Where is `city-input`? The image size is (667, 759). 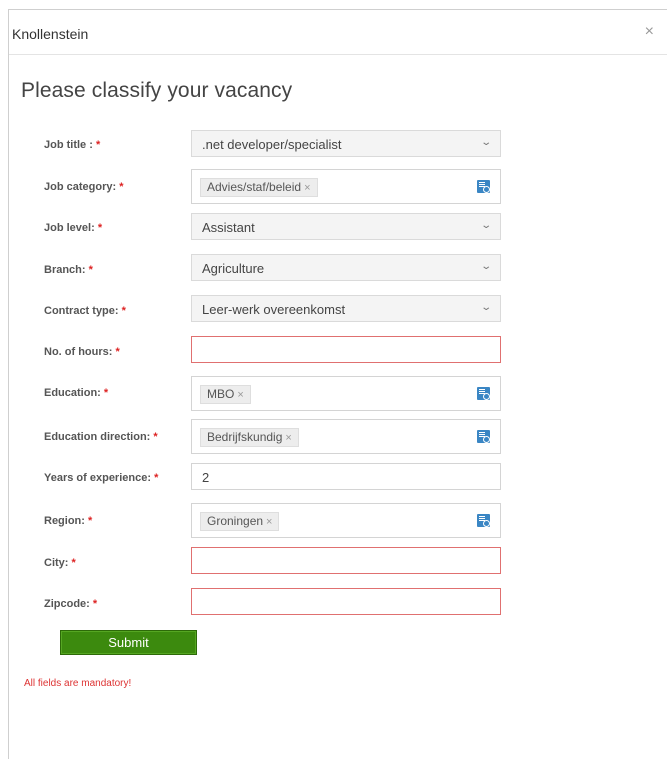 city-input is located at coordinates (346, 560).